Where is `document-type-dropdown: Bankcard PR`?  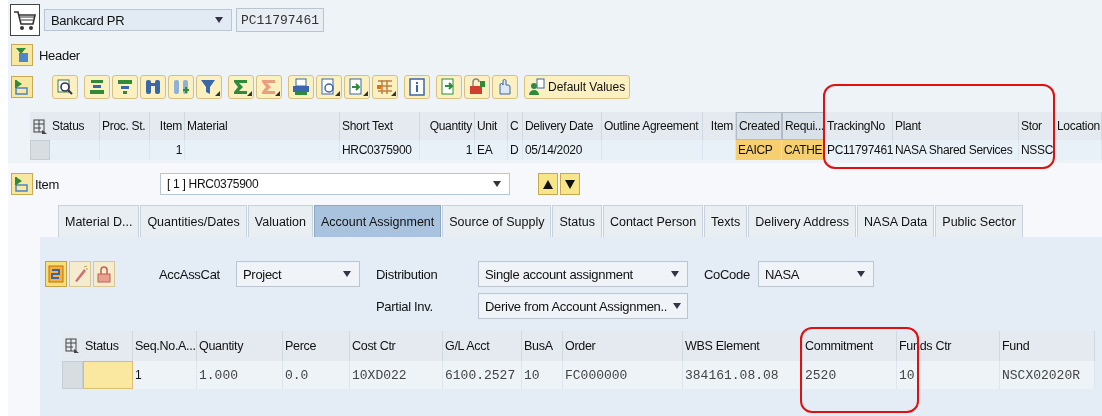
document-type-dropdown: Bankcard PR is located at coordinates (138, 20).